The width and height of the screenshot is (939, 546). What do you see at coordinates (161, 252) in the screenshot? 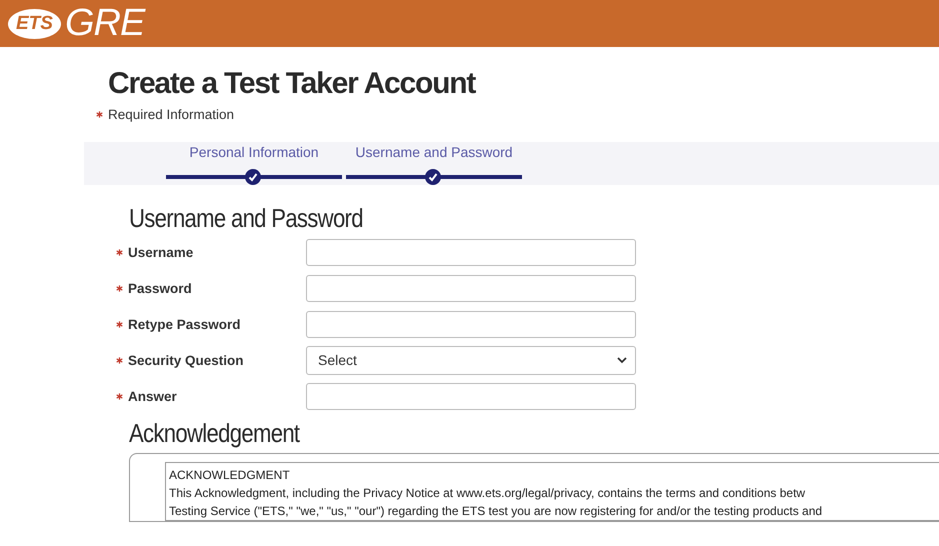
I see `field-label: Username` at bounding box center [161, 252].